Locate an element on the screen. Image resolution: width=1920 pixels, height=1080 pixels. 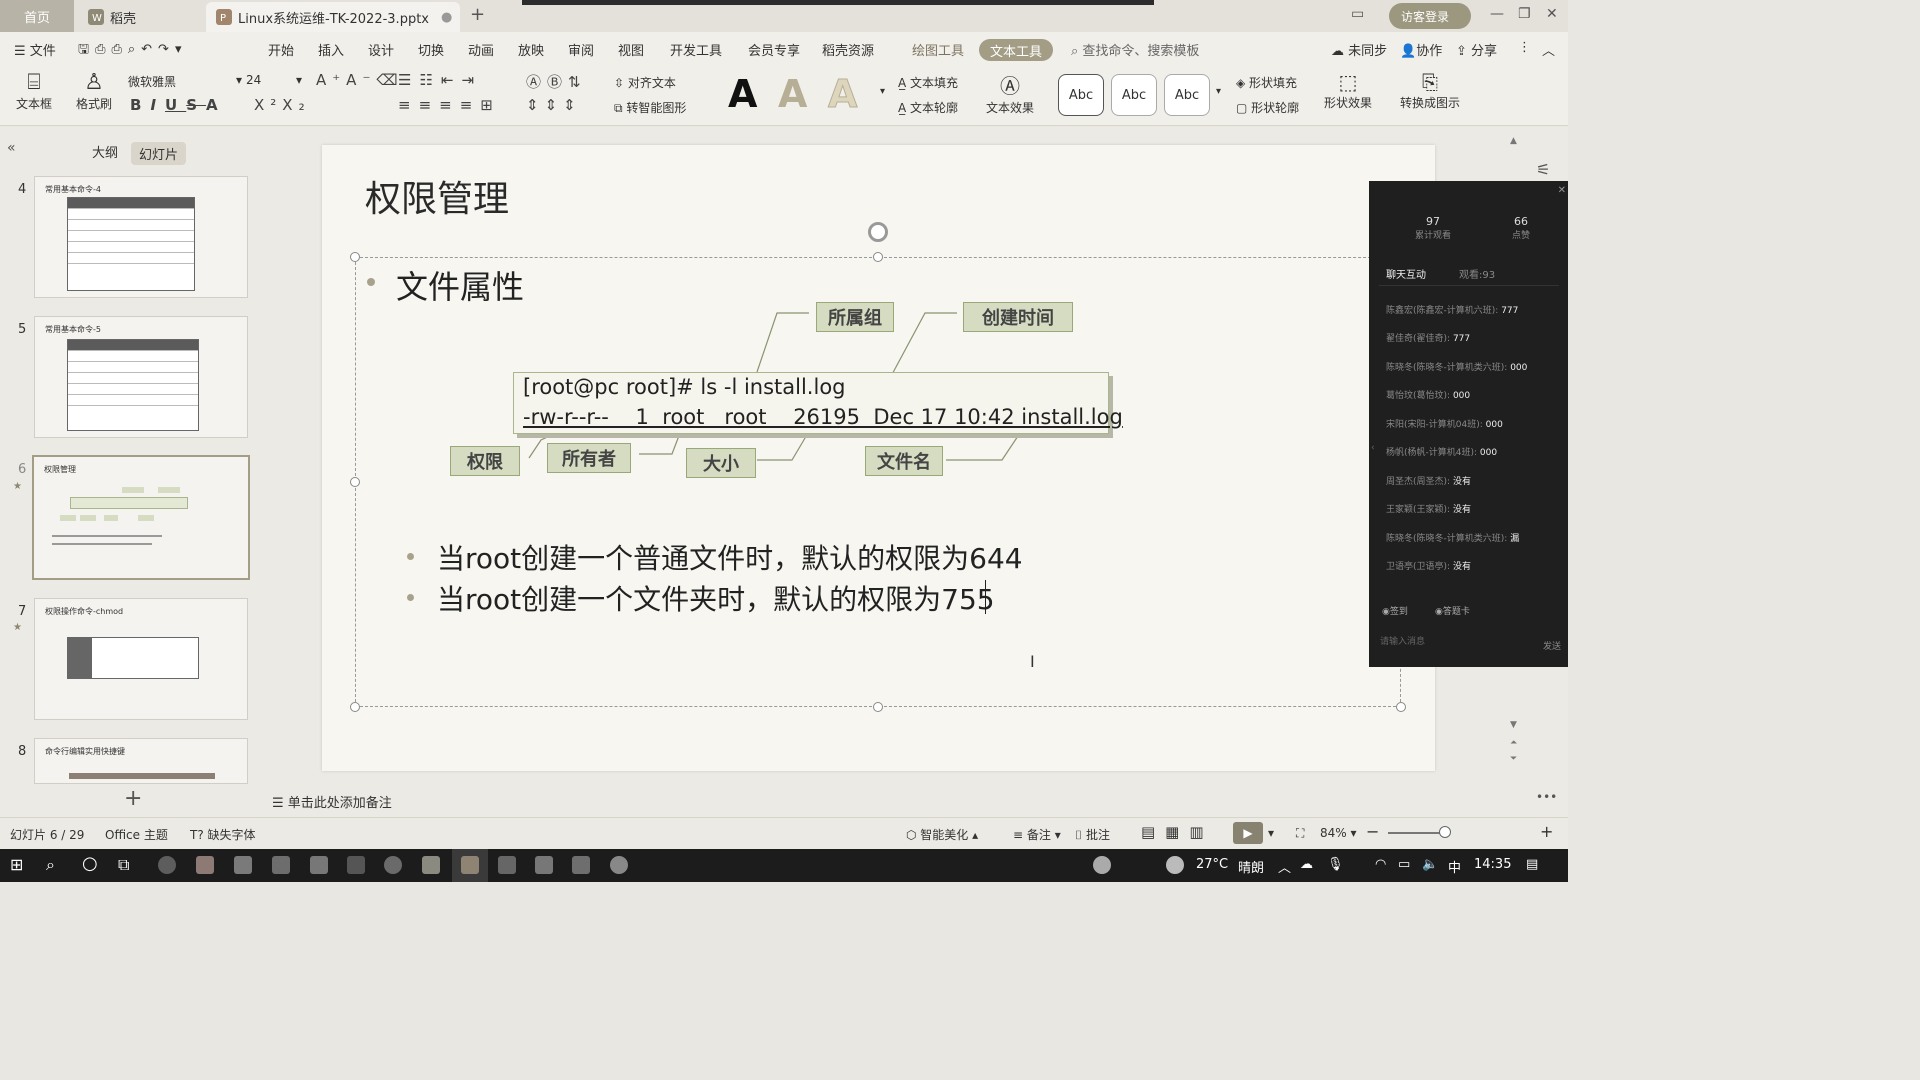
chat-message: 周圣杰(周圣杰): 没有 is located at coordinates (1428, 482).